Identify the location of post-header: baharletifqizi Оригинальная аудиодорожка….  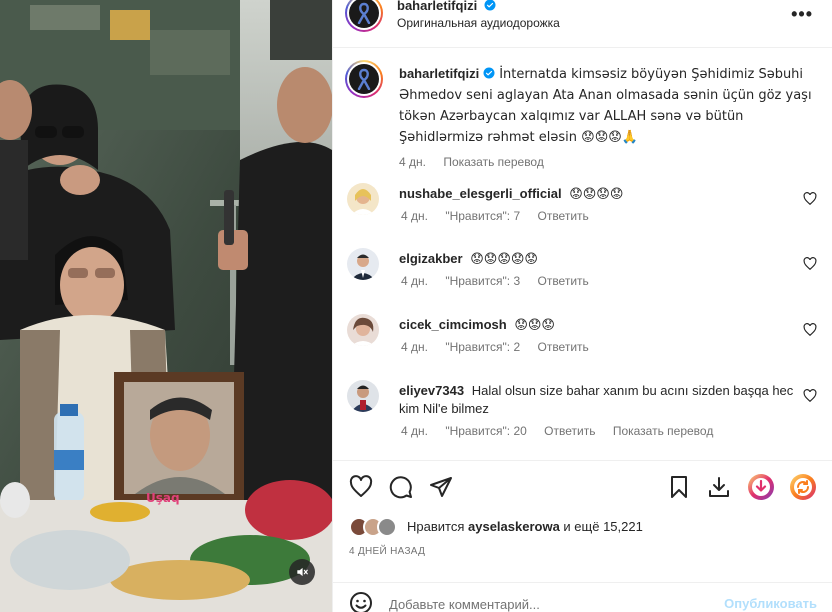
(582, 24).